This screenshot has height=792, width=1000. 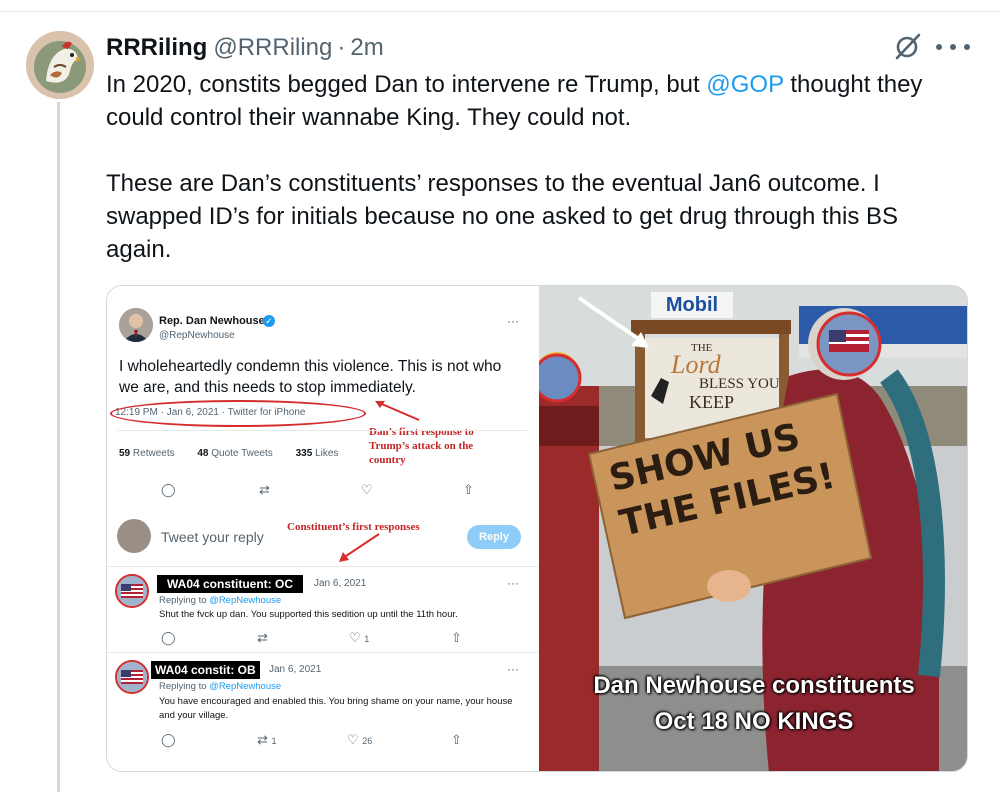 What do you see at coordinates (323, 742) in the screenshot?
I see `reply-actions-2: ◯ ⇄ 1 ♡ 26 ⇧` at bounding box center [323, 742].